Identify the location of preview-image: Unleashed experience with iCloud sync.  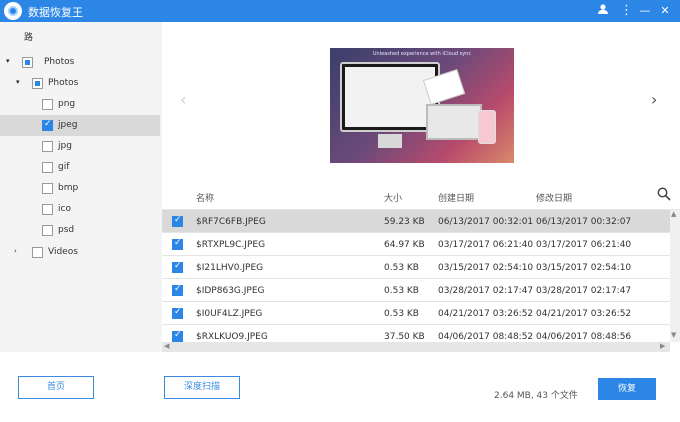
(422, 105).